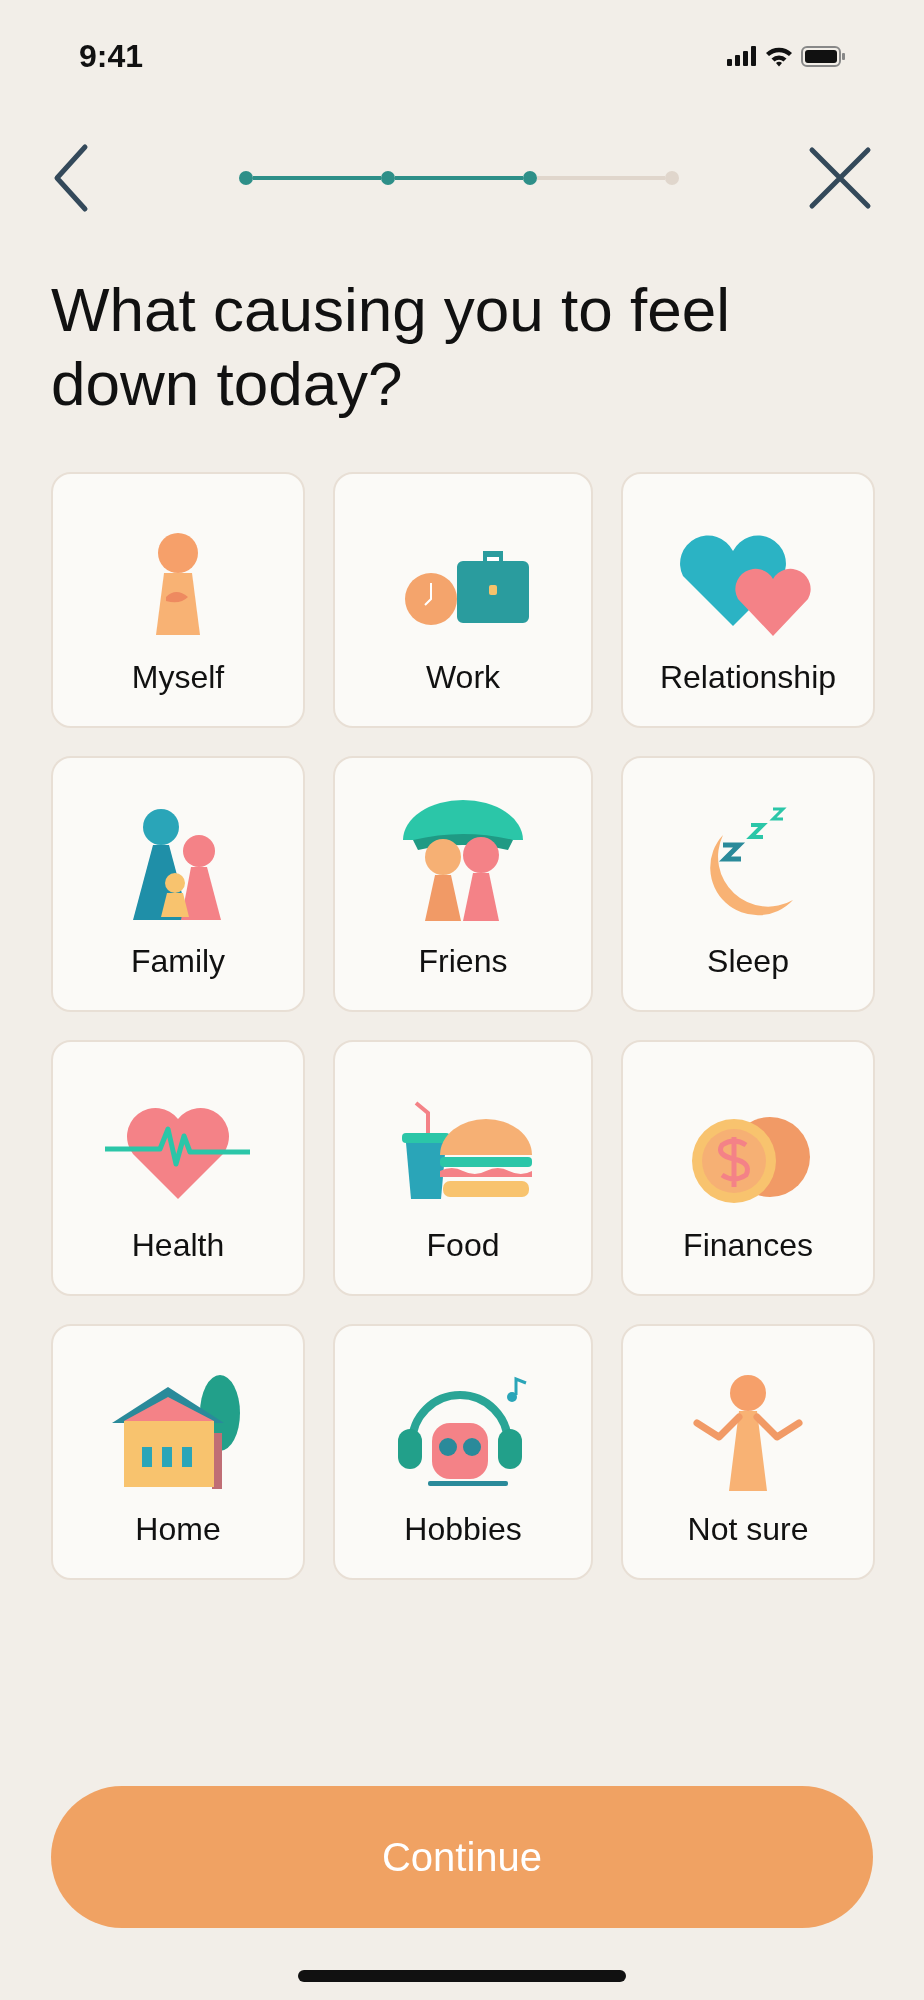  I want to click on option-card: Friens, so click(463, 883).